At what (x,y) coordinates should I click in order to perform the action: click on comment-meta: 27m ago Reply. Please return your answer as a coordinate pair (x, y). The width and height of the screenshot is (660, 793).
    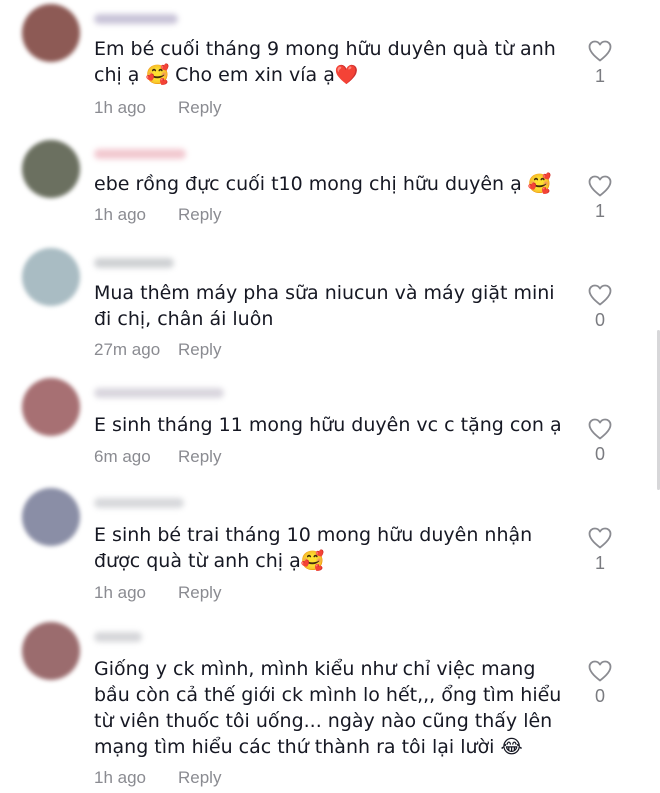
    Looking at the image, I should click on (157, 350).